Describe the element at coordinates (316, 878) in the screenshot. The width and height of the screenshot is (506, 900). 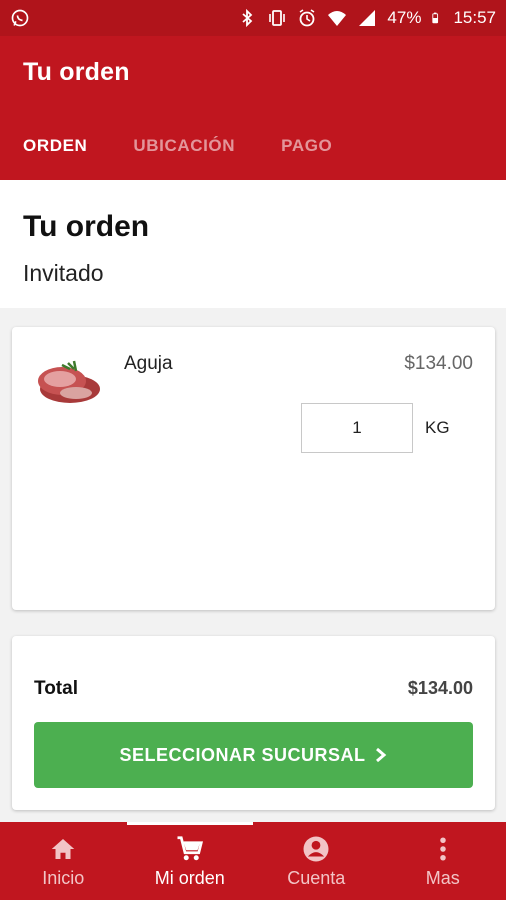
I see `nav-label-cuenta: Cuenta` at that location.